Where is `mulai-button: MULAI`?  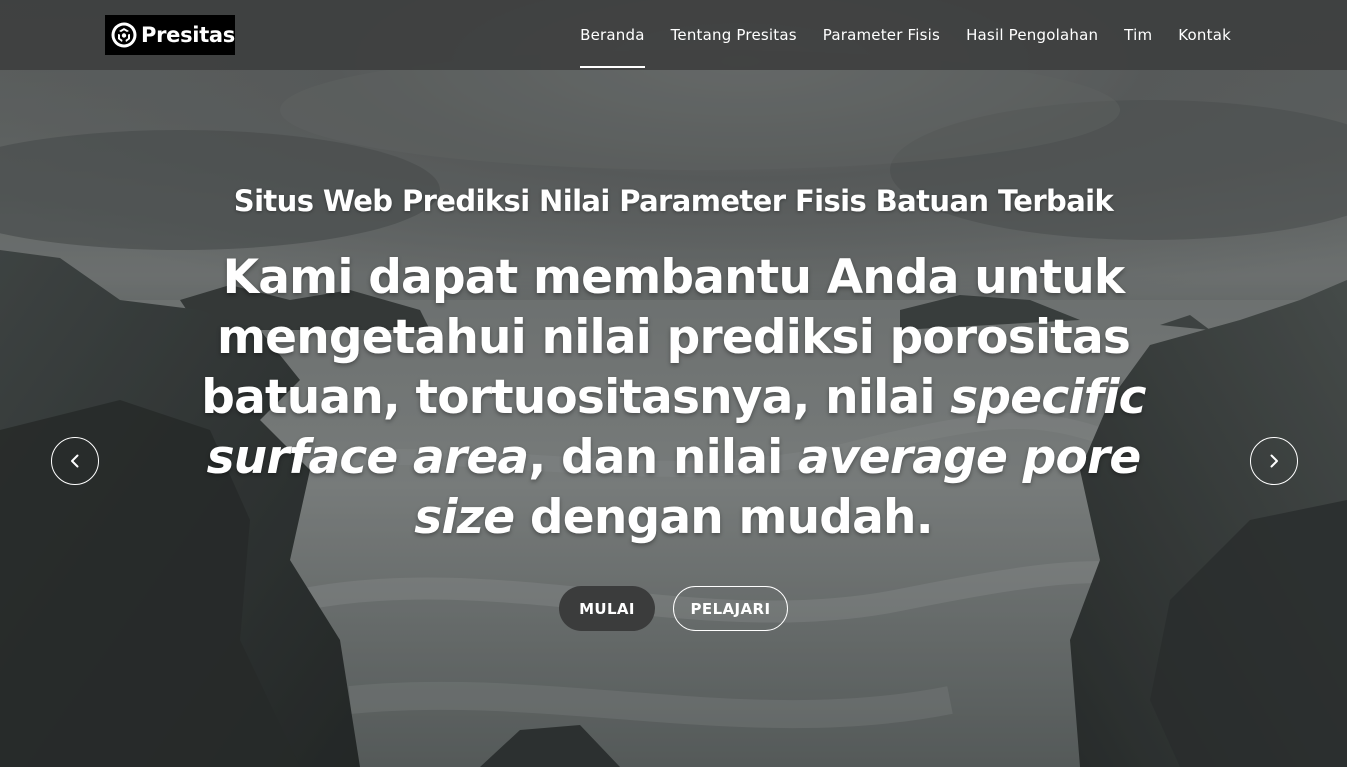
mulai-button: MULAI is located at coordinates (607, 608).